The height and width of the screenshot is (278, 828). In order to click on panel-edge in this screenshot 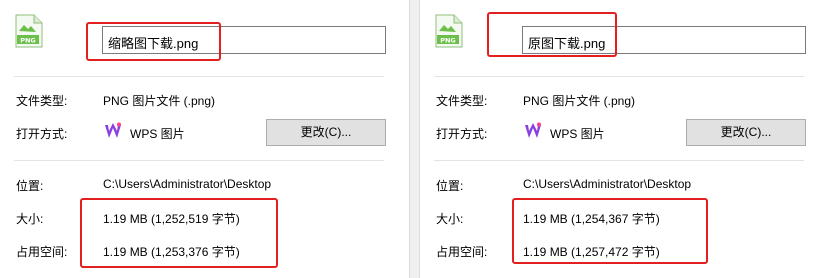, I will do `click(409, 139)`.